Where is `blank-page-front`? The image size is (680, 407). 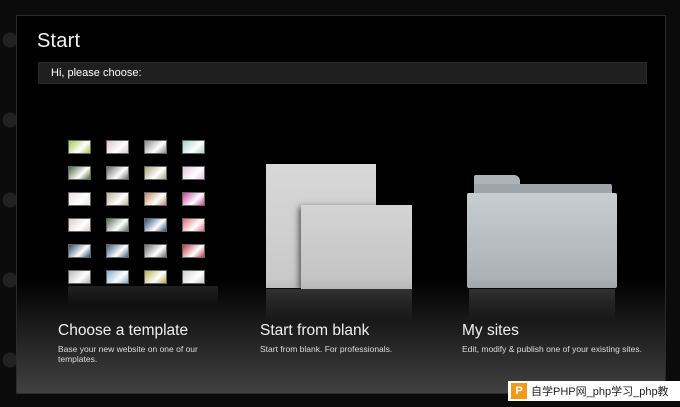 blank-page-front is located at coordinates (356, 247).